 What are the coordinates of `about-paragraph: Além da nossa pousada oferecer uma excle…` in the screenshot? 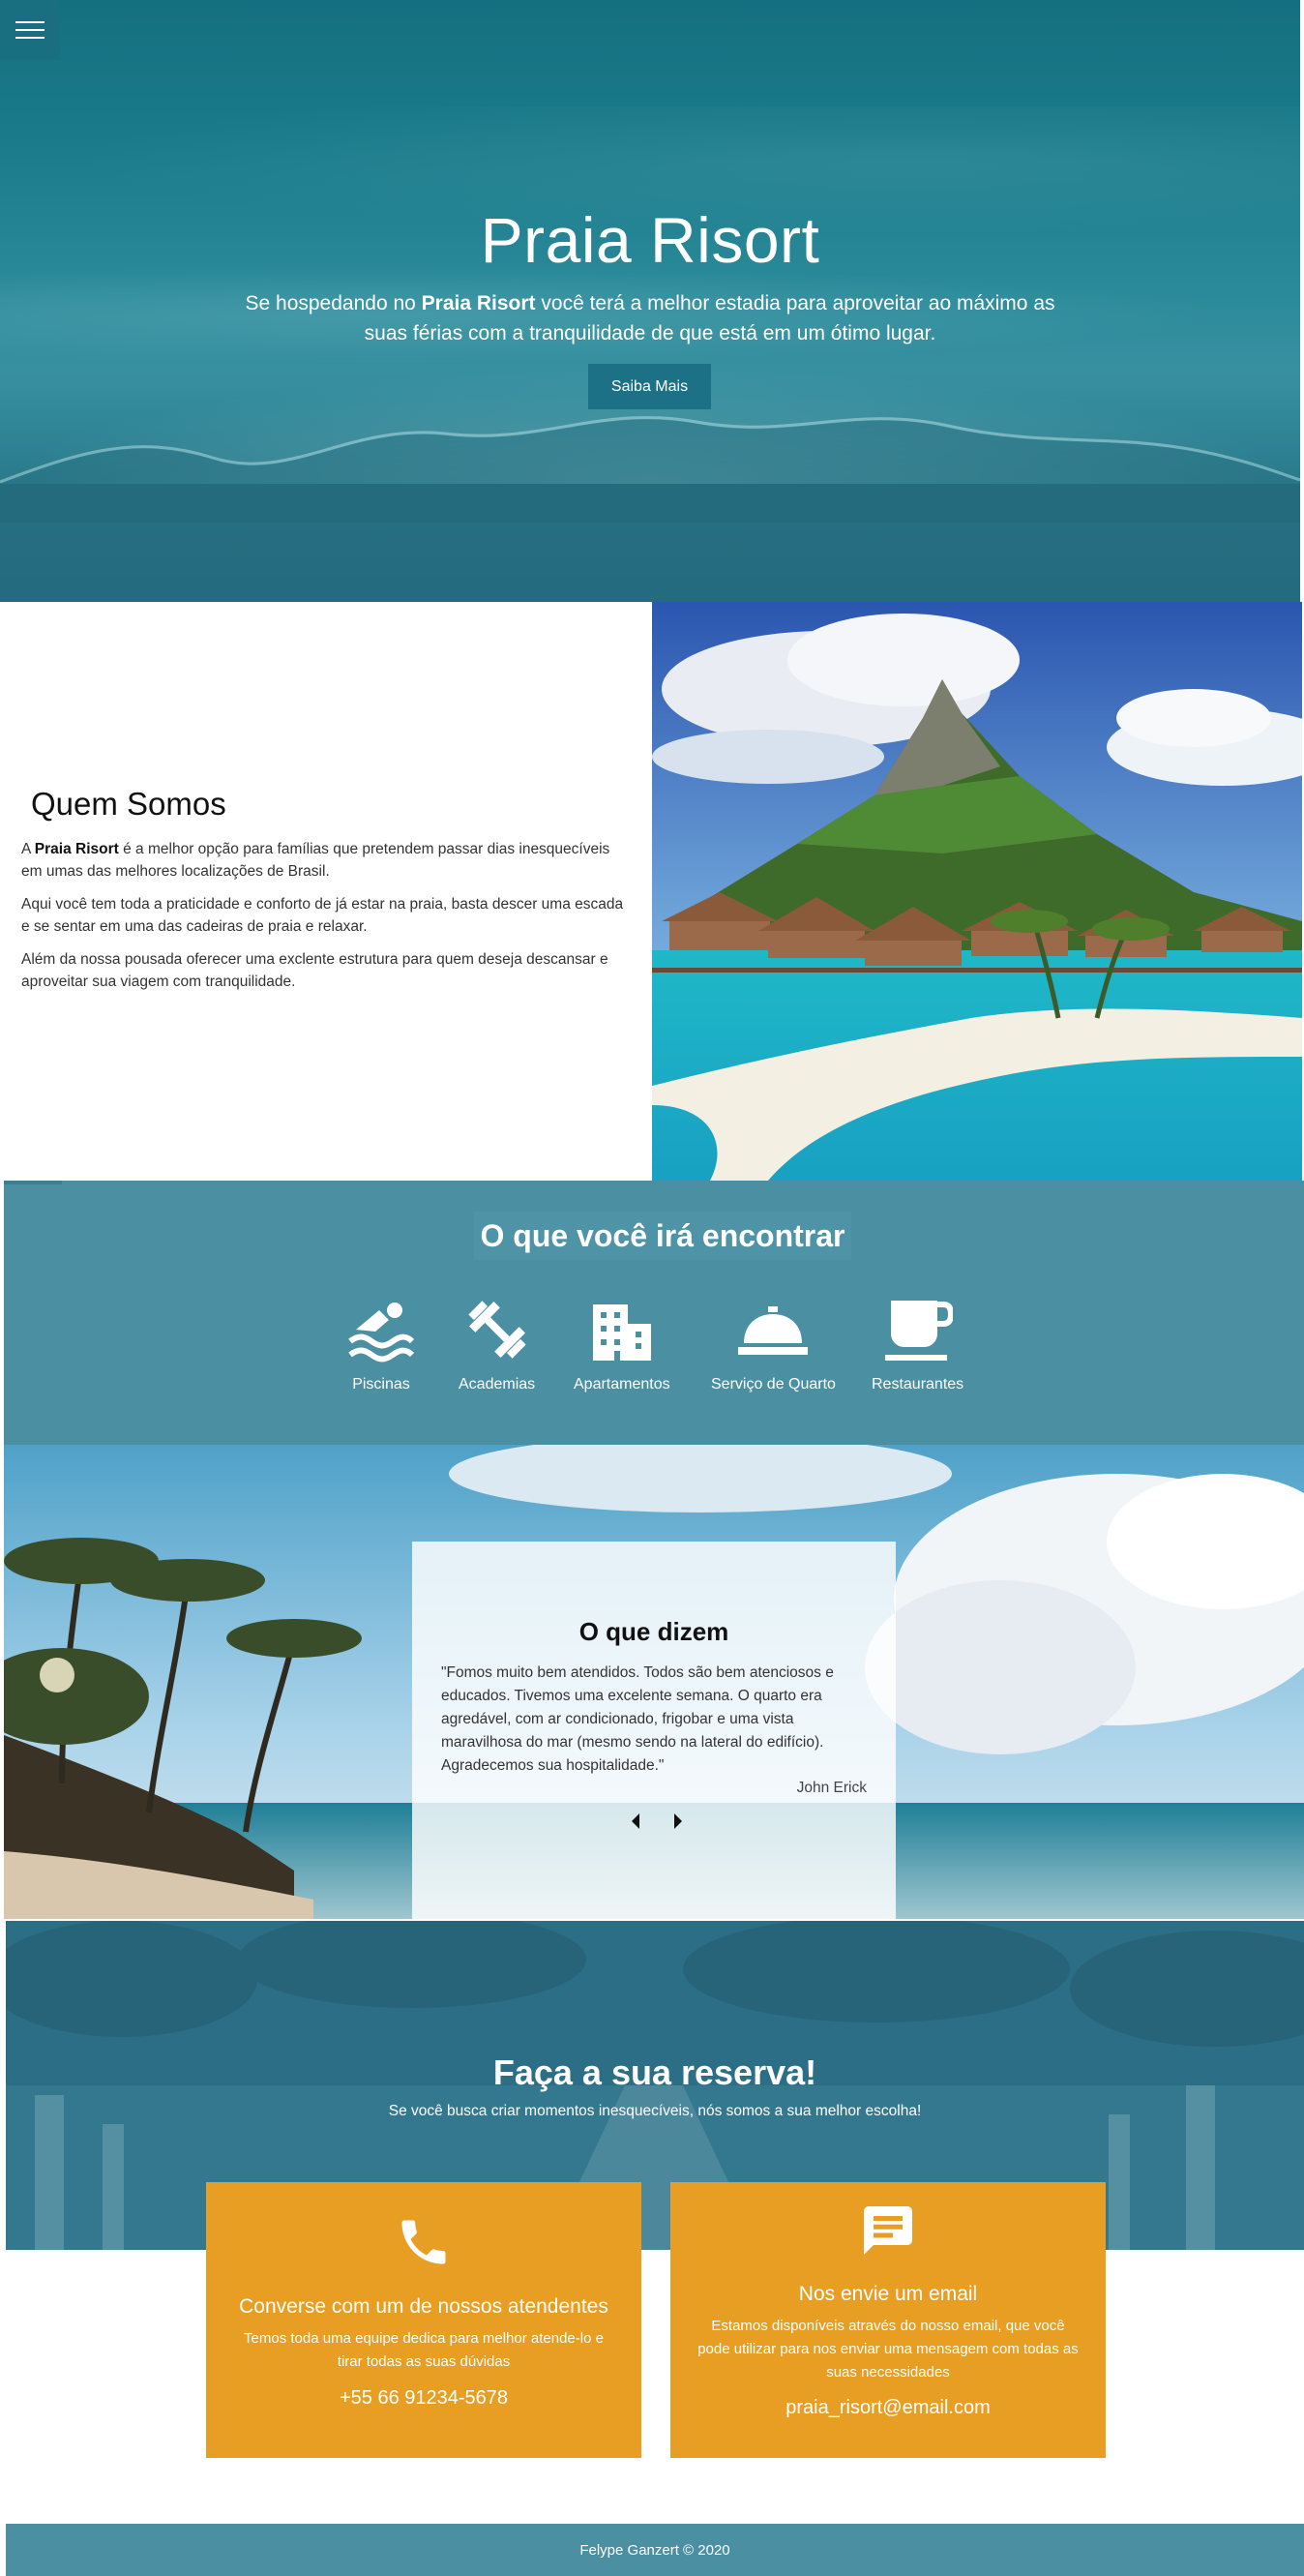 It's located at (314, 970).